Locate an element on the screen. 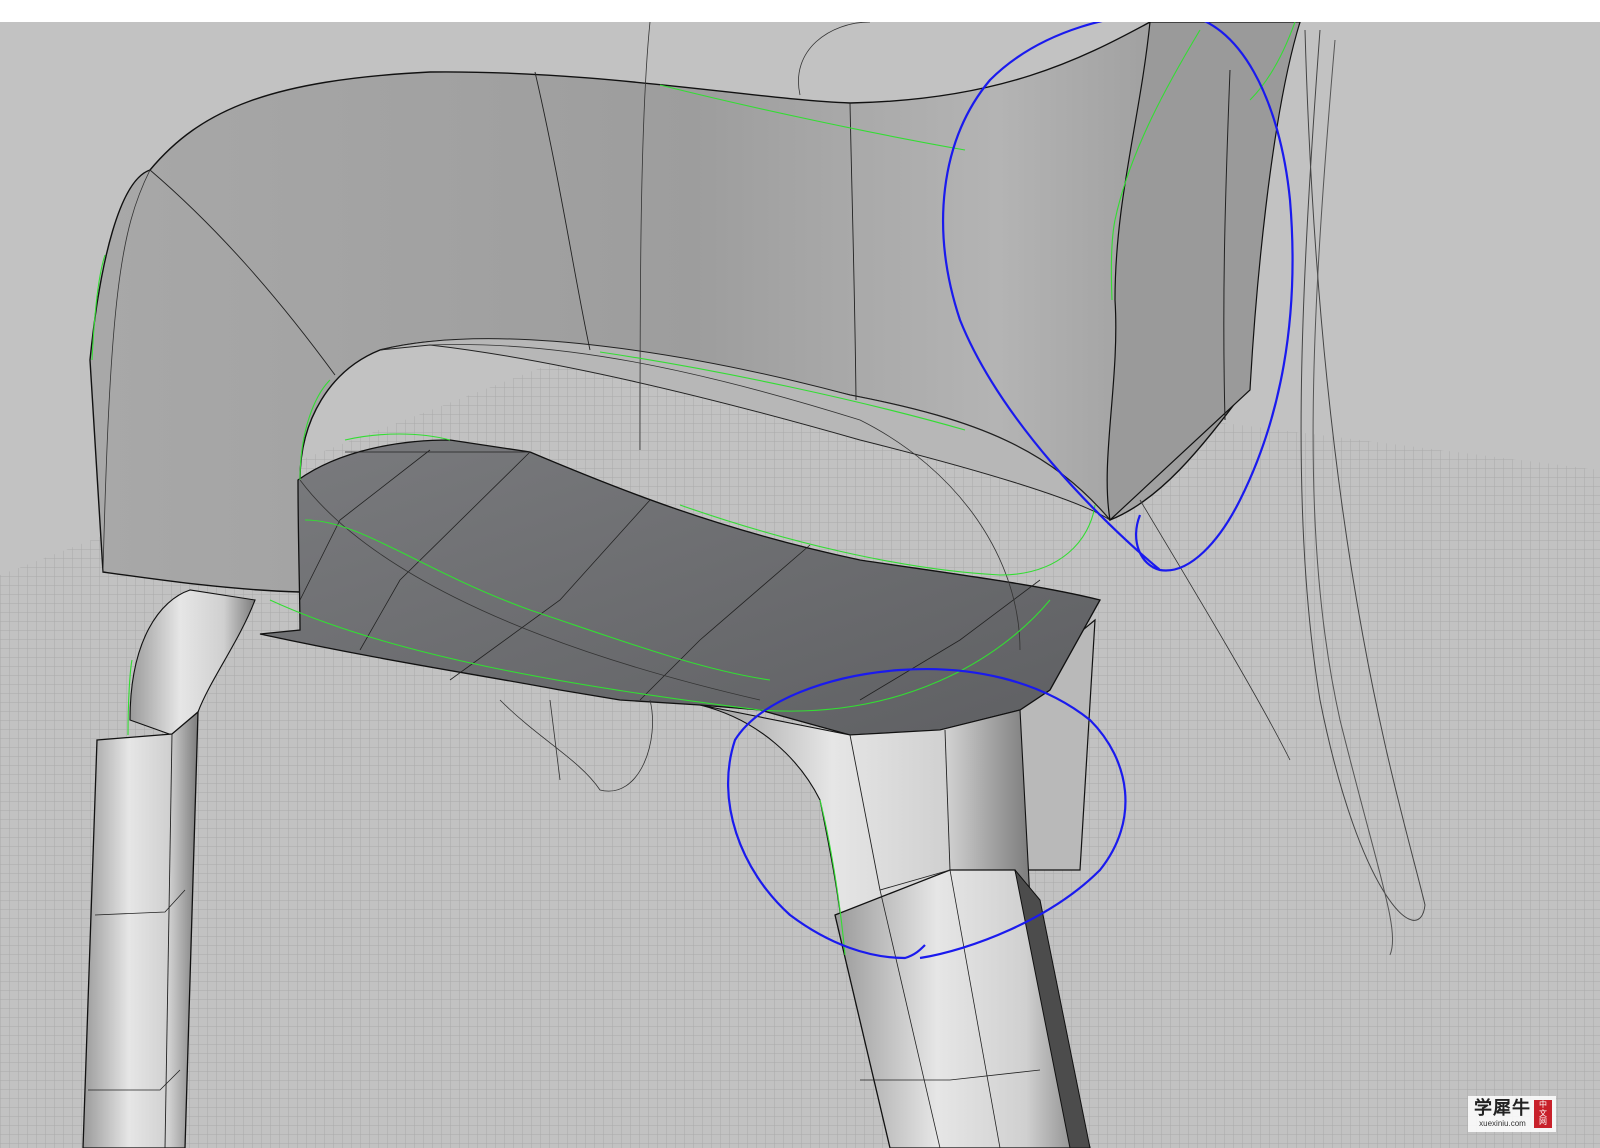 This screenshot has width=1600, height=1148. watermark-badge-char: 网 is located at coordinates (1543, 1122).